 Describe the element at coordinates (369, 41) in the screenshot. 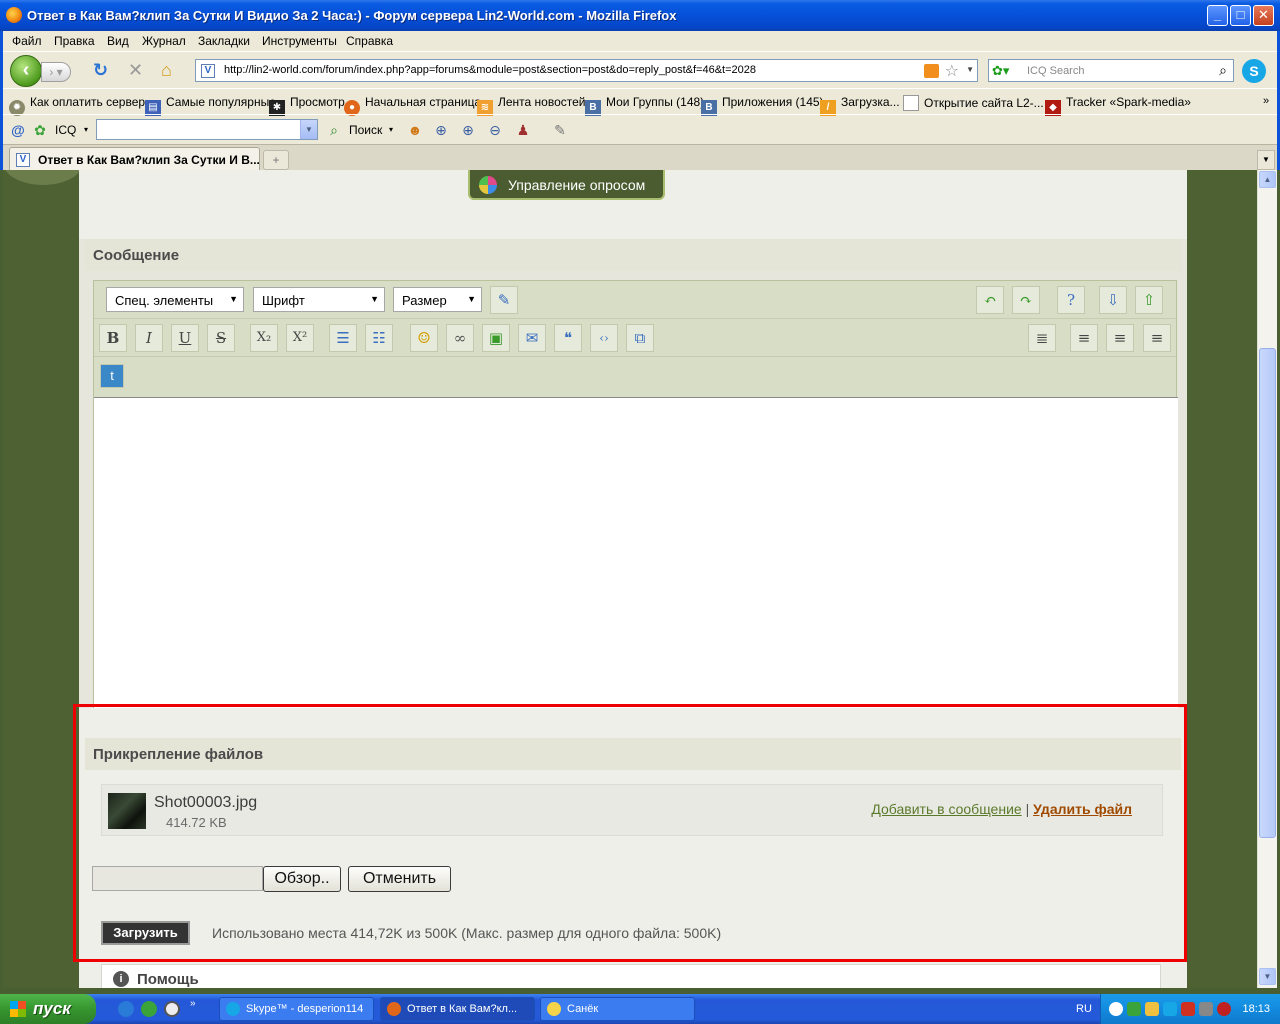

I see `menu-help: Справка` at that location.